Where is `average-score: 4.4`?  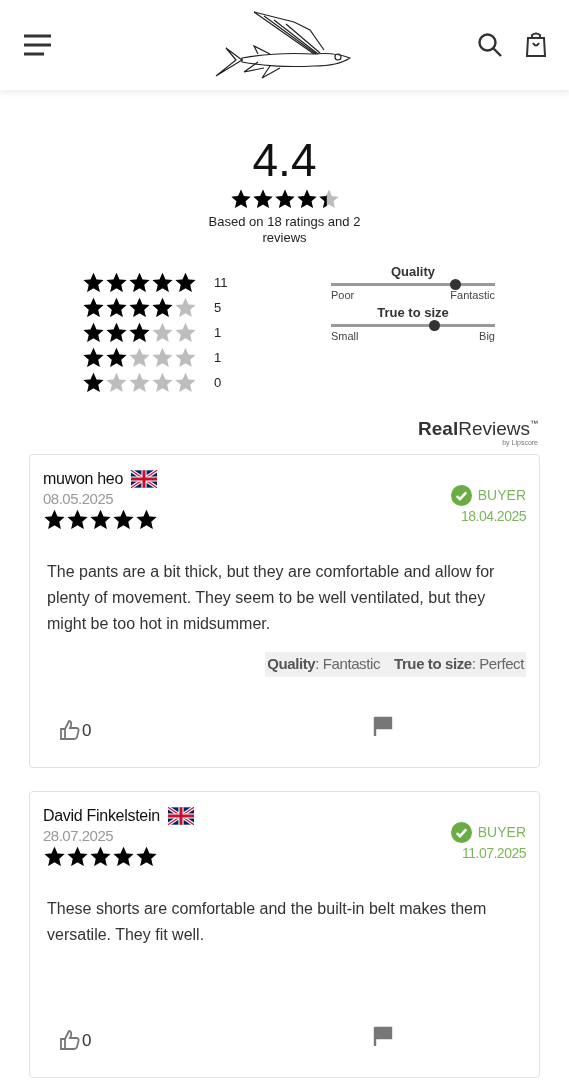
average-score: 4.4 is located at coordinates (284, 160).